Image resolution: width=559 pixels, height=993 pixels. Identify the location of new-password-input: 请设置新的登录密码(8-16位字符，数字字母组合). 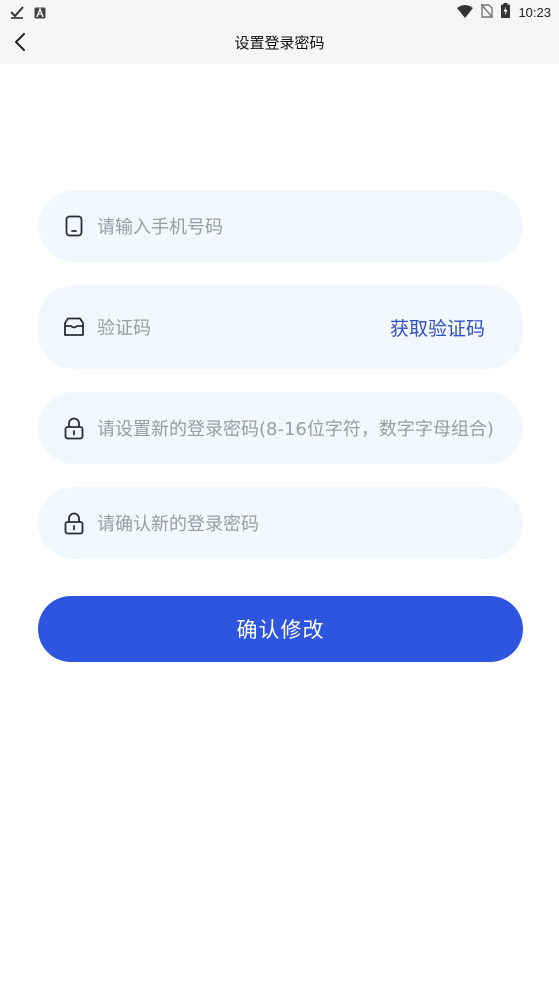
(310, 428).